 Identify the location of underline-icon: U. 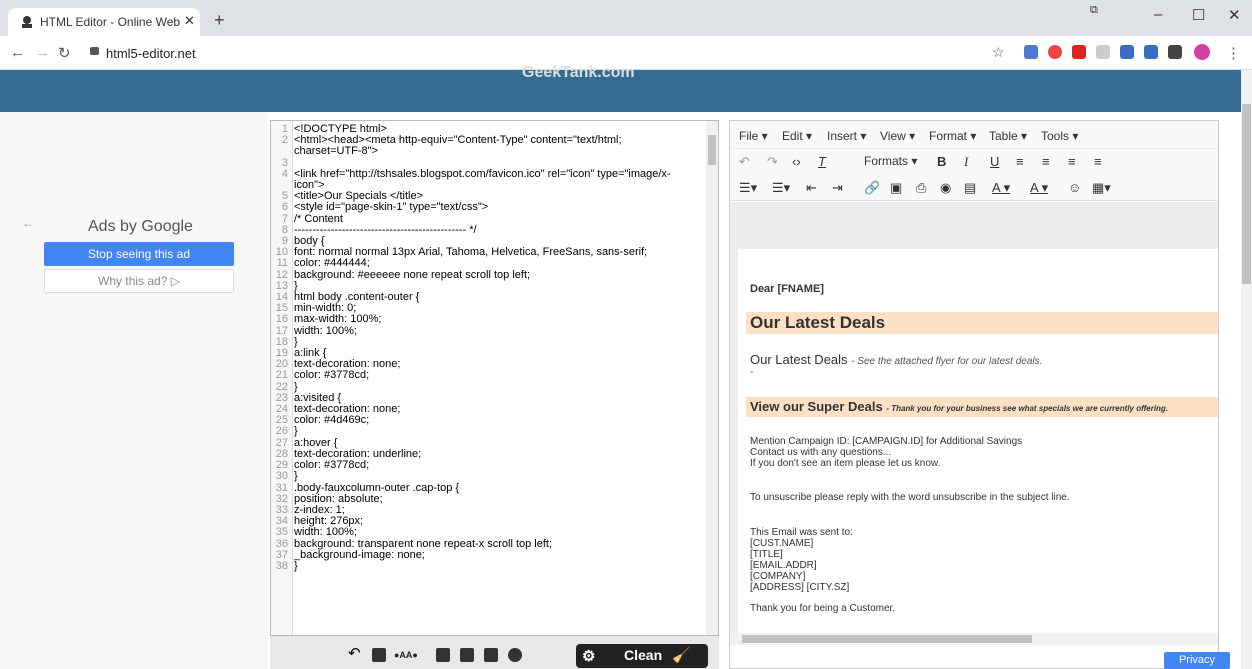
(994, 161).